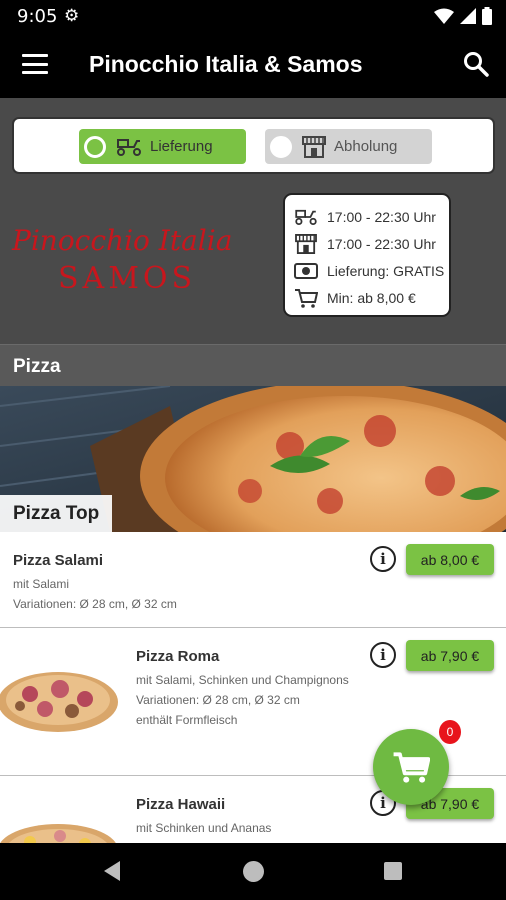 This screenshot has height=900, width=506. What do you see at coordinates (121, 240) in the screenshot?
I see `logo-line1: Pinocchio Italia` at bounding box center [121, 240].